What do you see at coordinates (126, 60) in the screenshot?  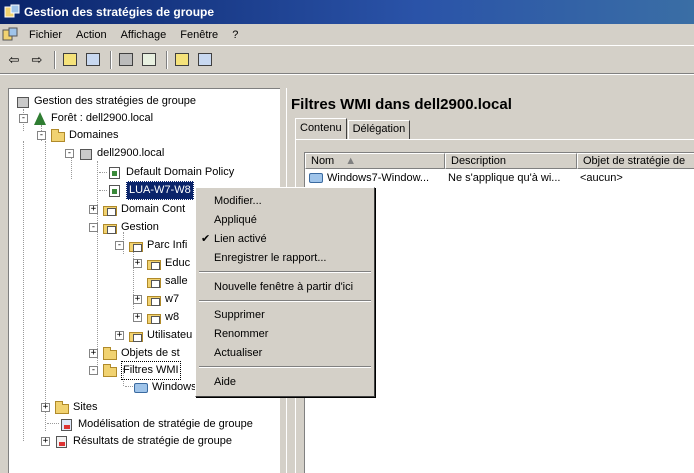 I see `delete-icon` at bounding box center [126, 60].